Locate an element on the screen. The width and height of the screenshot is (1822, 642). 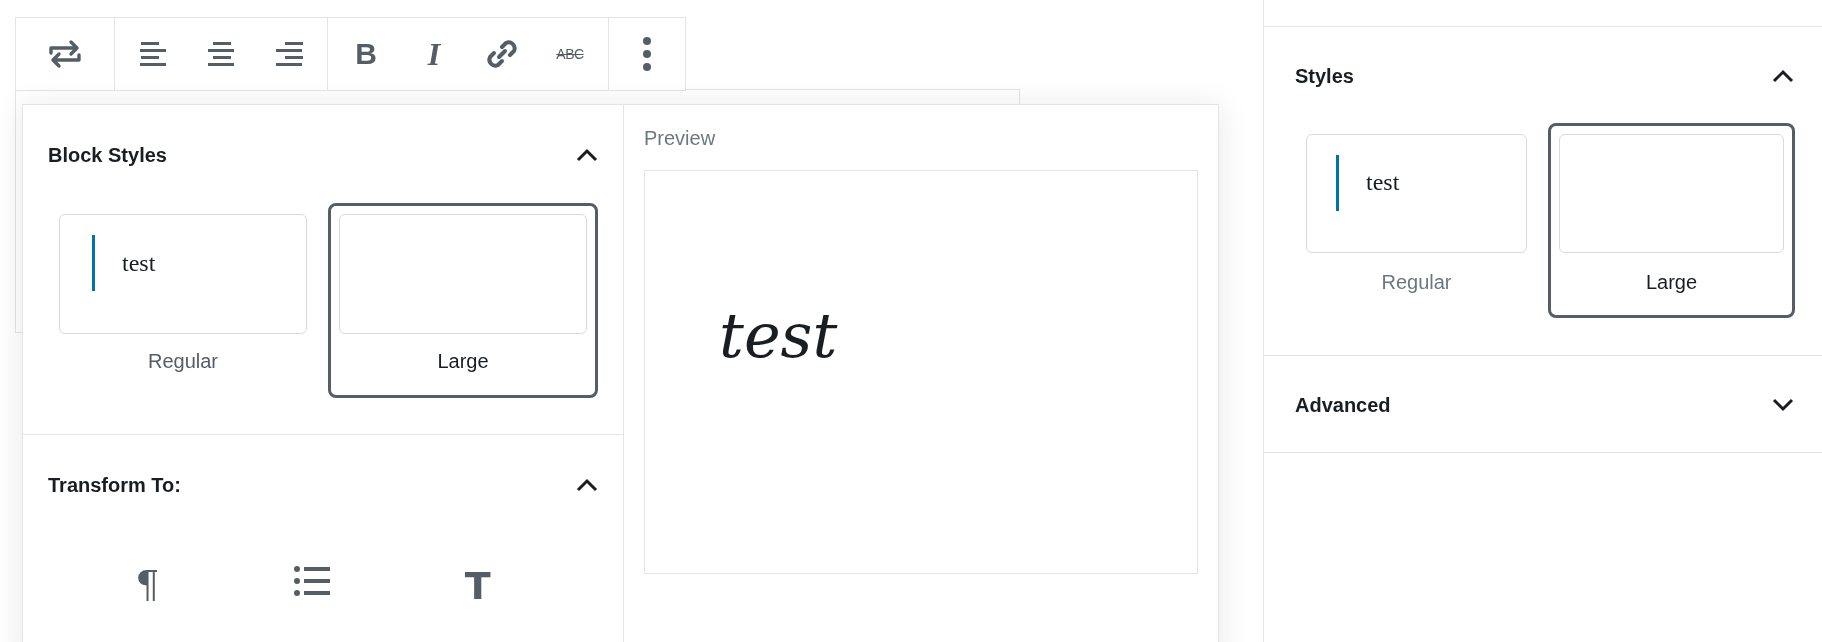
bold-icon: B is located at coordinates (366, 54).